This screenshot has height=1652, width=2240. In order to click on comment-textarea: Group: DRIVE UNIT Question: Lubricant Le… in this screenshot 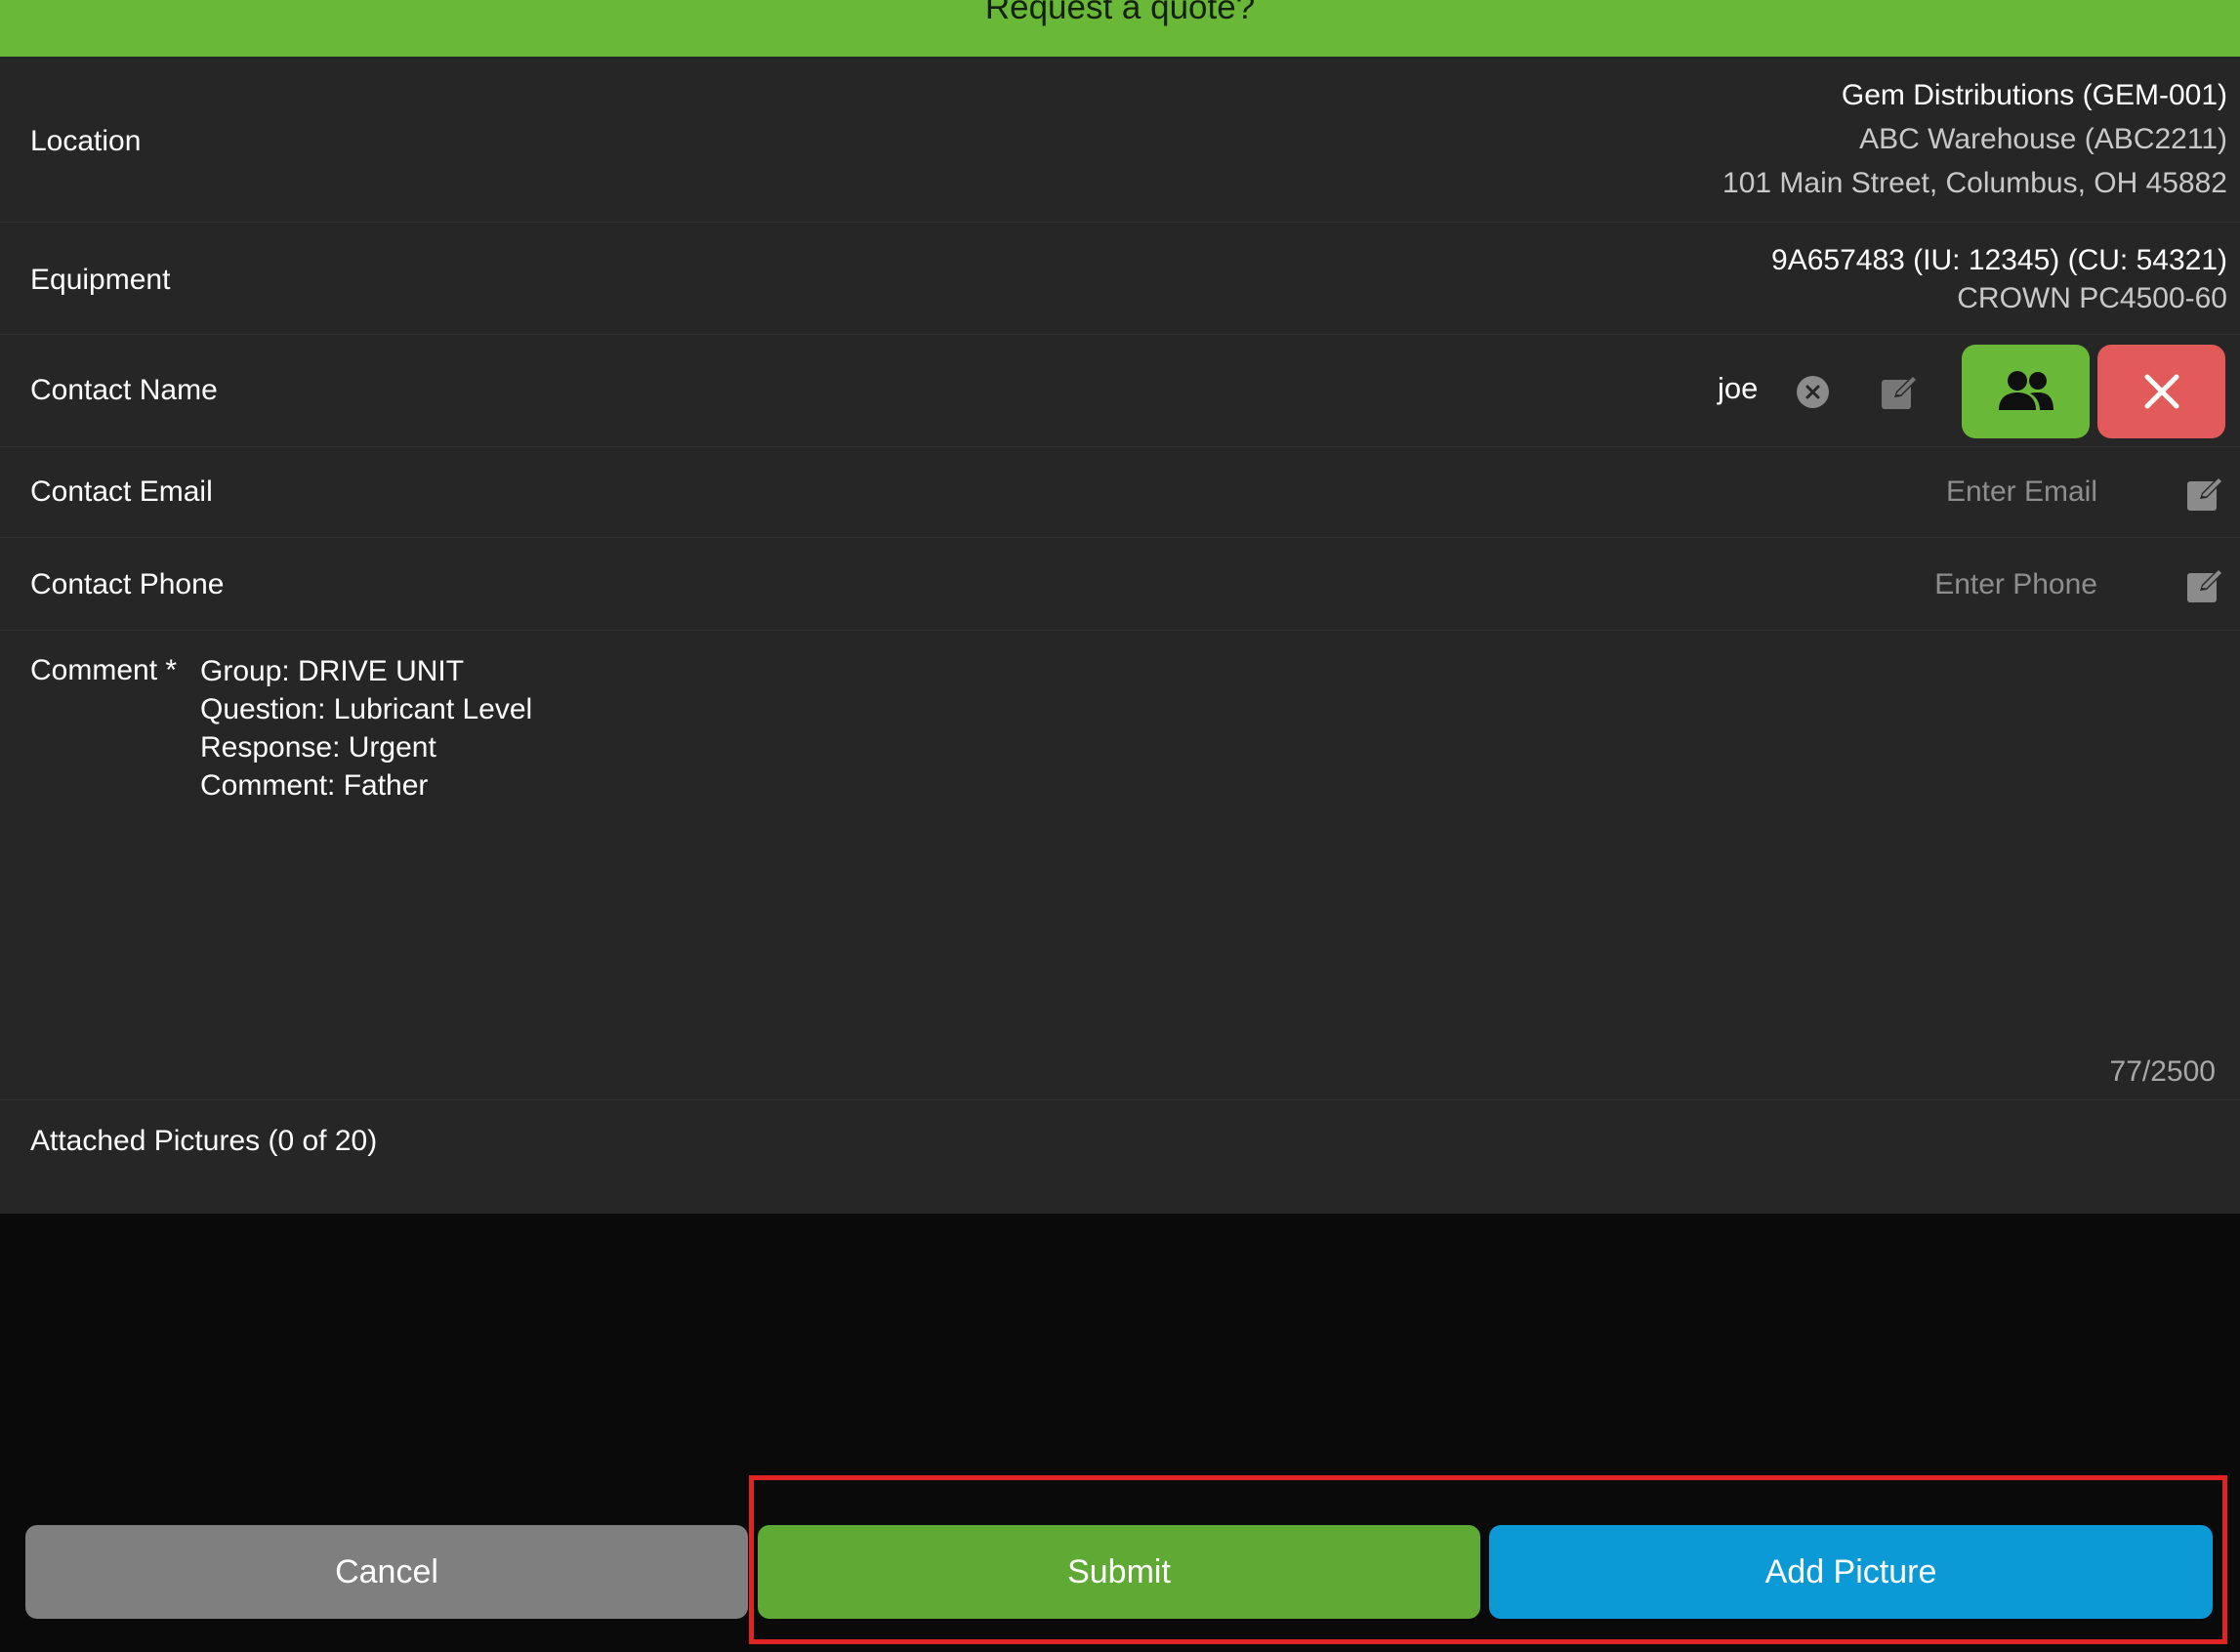, I will do `click(366, 728)`.